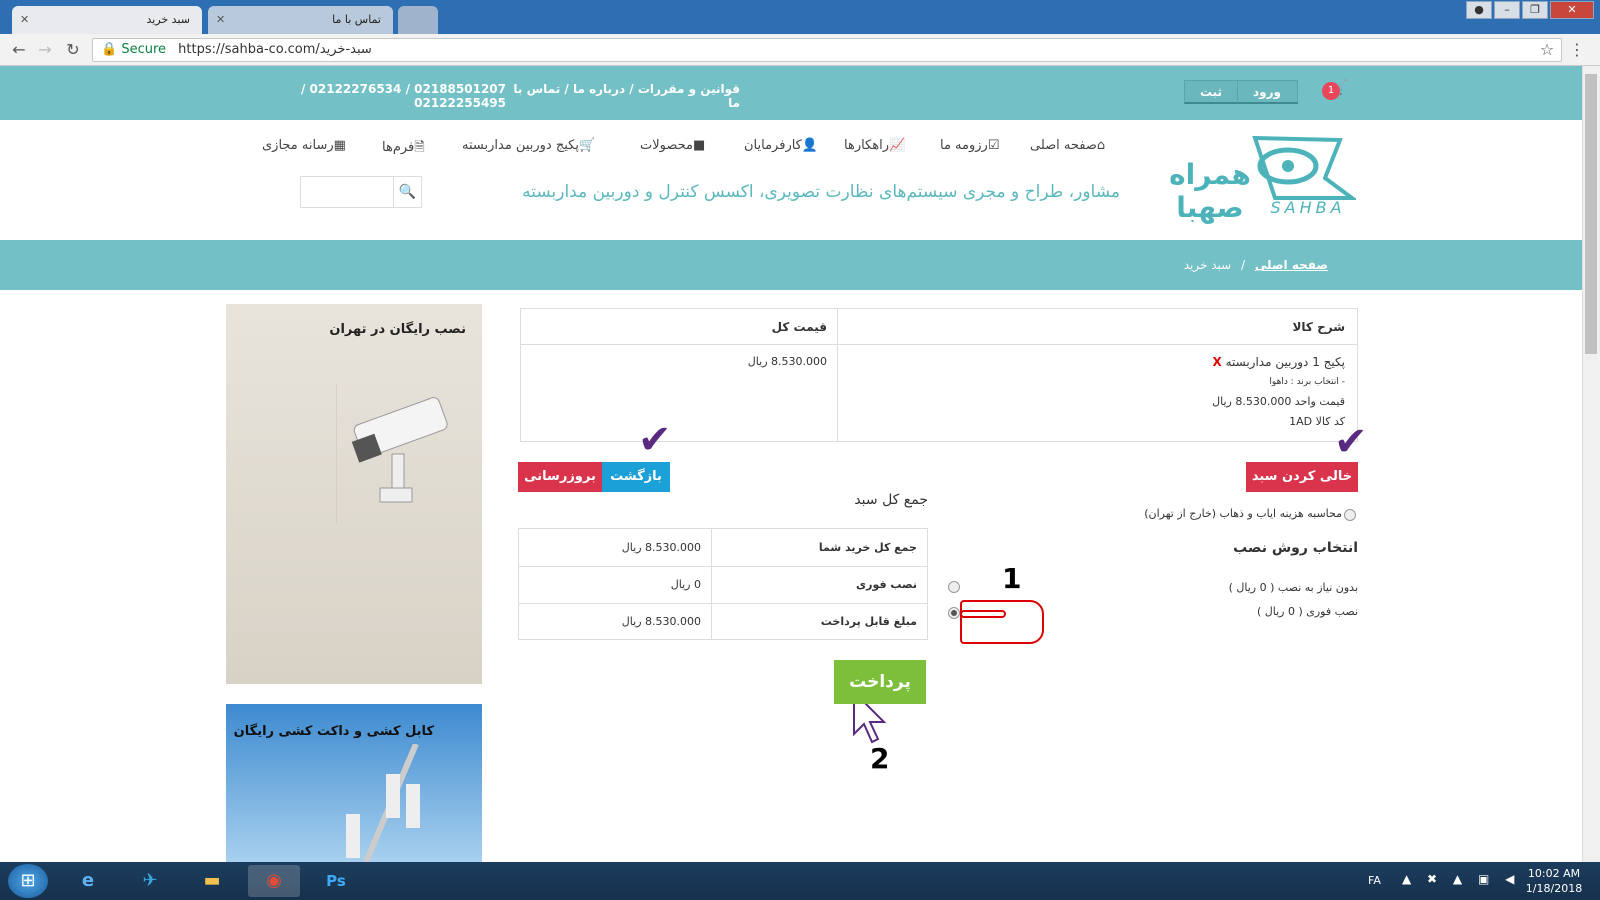 This screenshot has width=1600, height=900. What do you see at coordinates (1591, 214) in the screenshot?
I see `scroll-thumb` at bounding box center [1591, 214].